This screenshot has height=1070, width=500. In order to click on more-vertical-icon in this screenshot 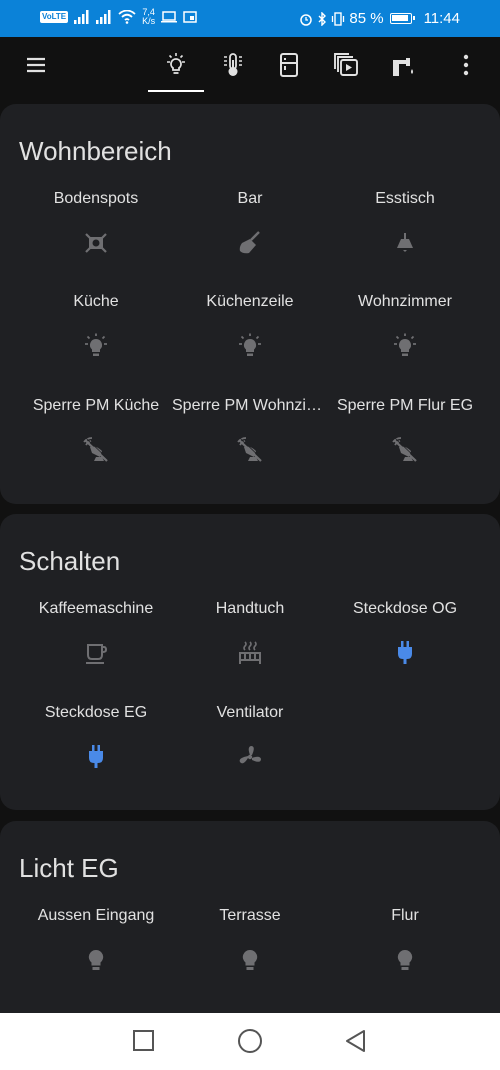, I will do `click(466, 65)`.